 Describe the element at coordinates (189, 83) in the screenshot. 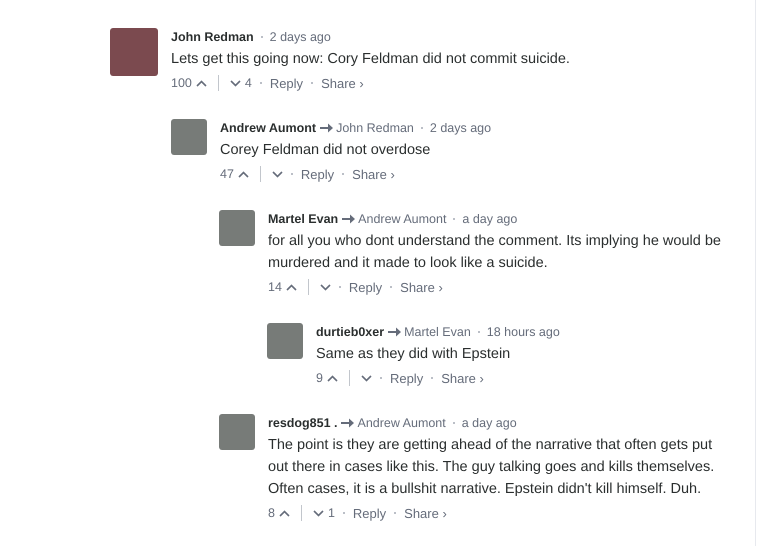

I see `upvote-button: 100` at that location.